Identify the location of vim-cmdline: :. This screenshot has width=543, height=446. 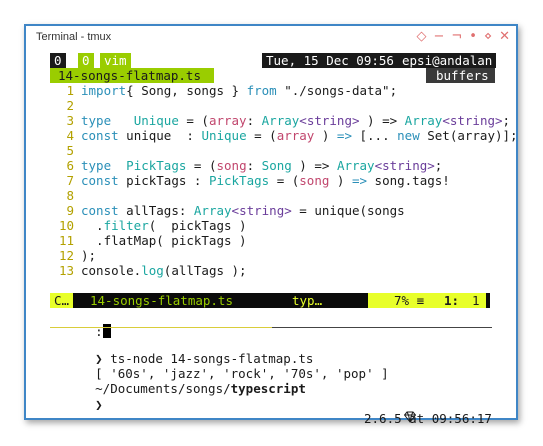
(283, 324).